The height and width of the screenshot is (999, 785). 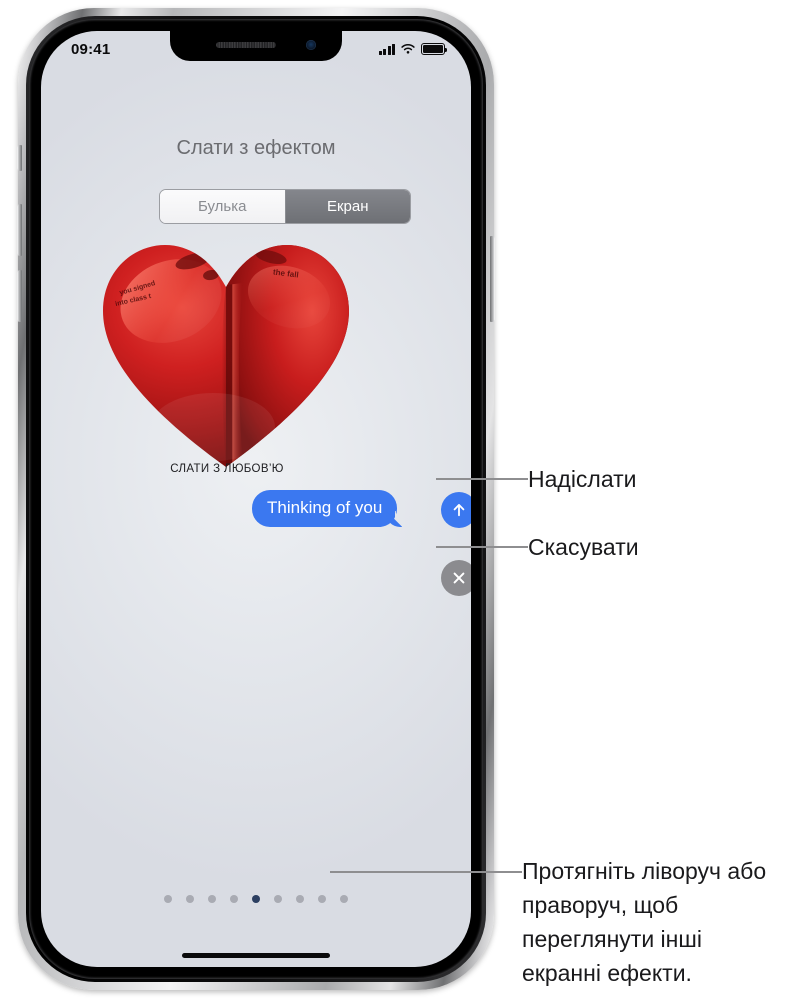 What do you see at coordinates (386, 49) in the screenshot?
I see `signal-bars-icon` at bounding box center [386, 49].